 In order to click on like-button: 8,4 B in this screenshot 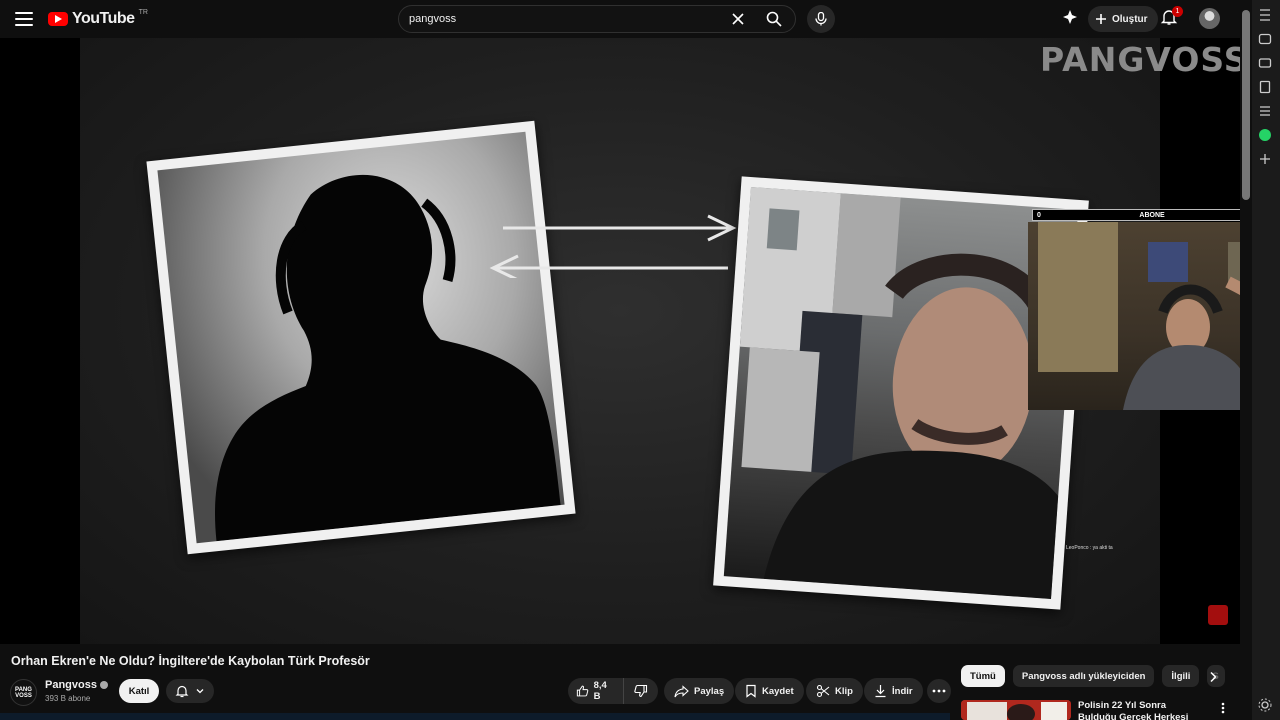, I will do `click(596, 691)`.